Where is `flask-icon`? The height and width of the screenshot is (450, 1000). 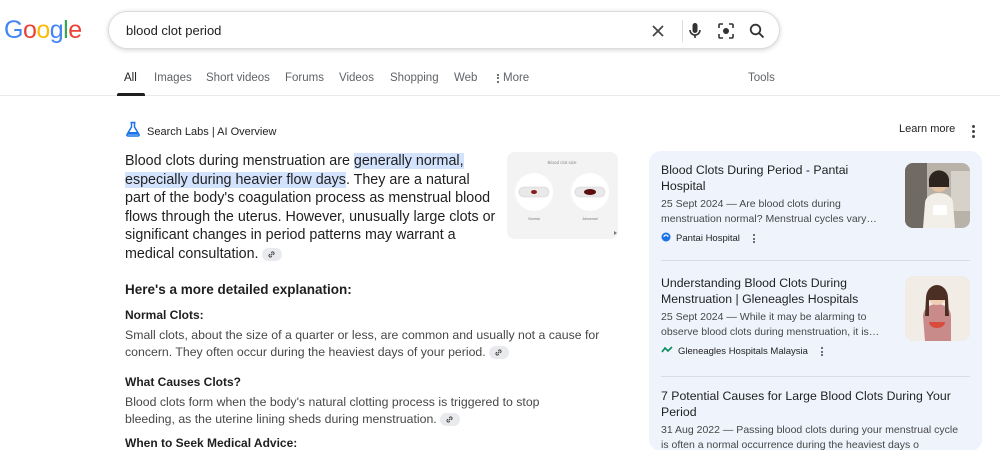
flask-icon is located at coordinates (133, 131).